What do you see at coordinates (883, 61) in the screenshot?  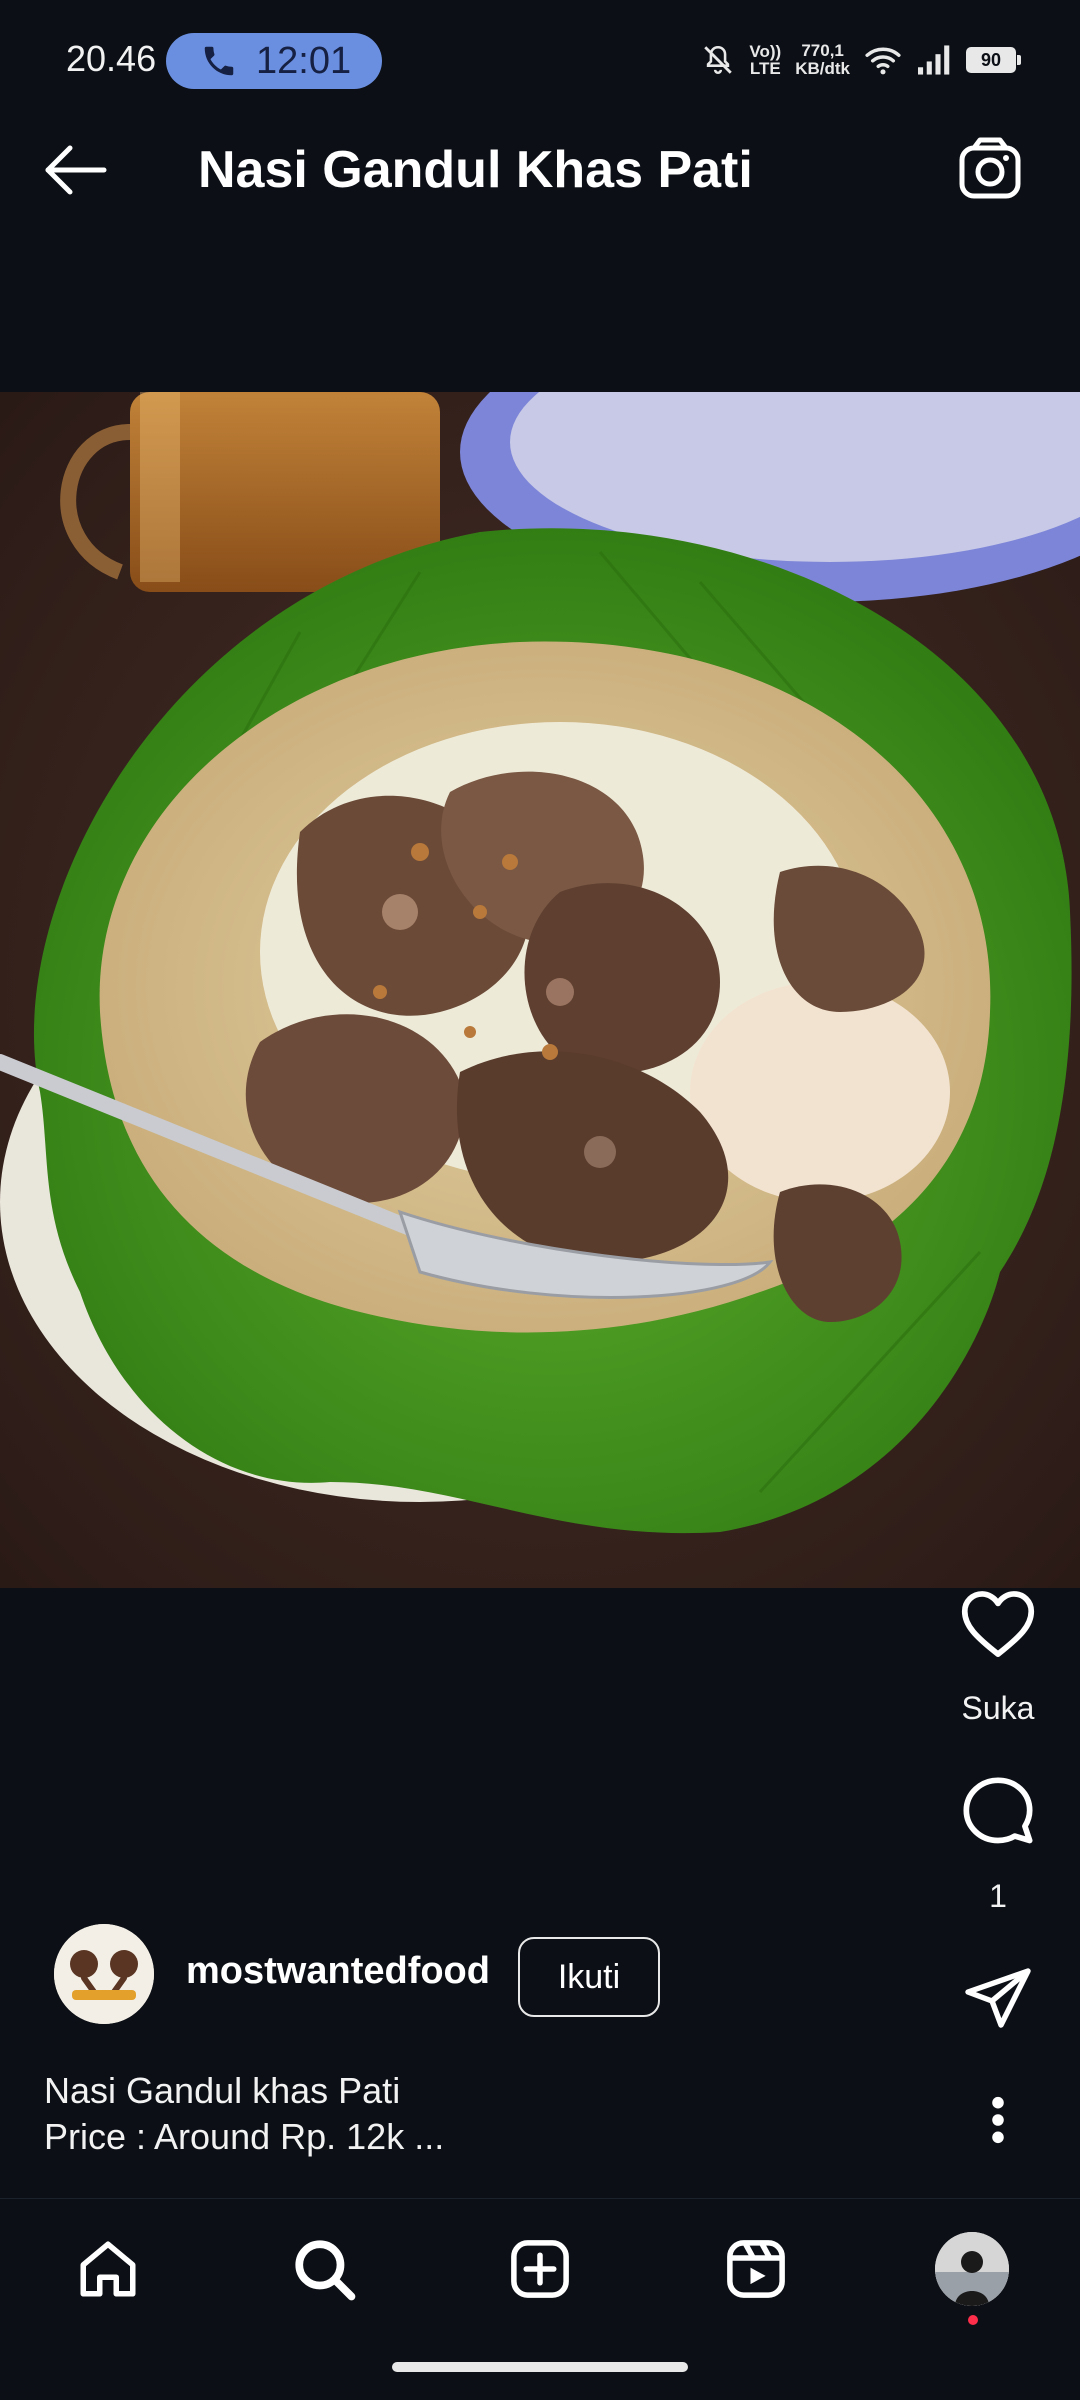 I see `wifi-icon` at bounding box center [883, 61].